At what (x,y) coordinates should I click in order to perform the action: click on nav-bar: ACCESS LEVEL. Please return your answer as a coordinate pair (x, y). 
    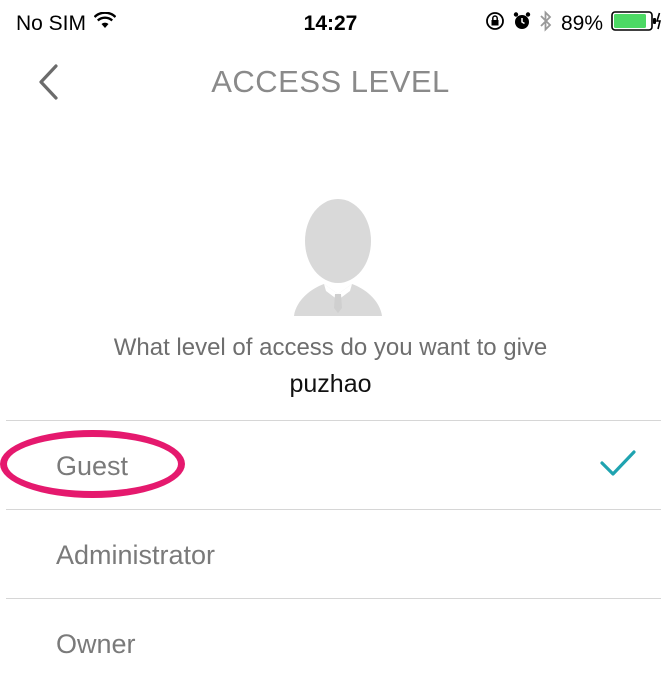
    Looking at the image, I should click on (330, 82).